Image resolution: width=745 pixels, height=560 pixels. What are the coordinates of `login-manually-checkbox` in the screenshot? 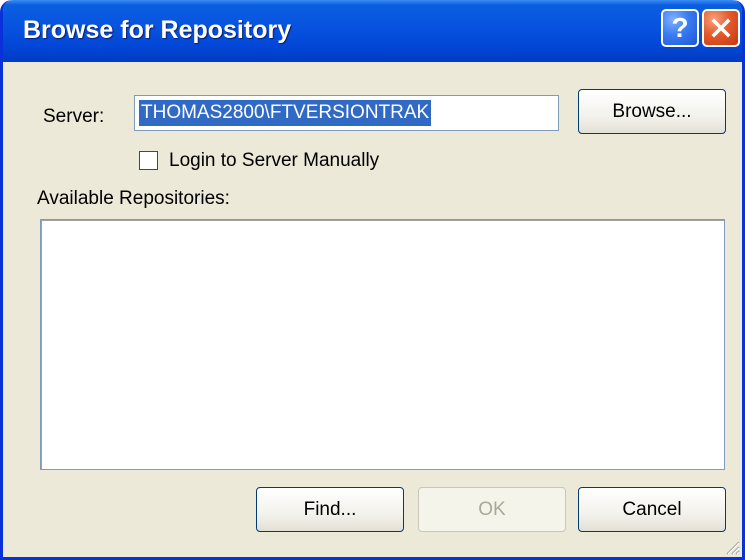 It's located at (148, 160).